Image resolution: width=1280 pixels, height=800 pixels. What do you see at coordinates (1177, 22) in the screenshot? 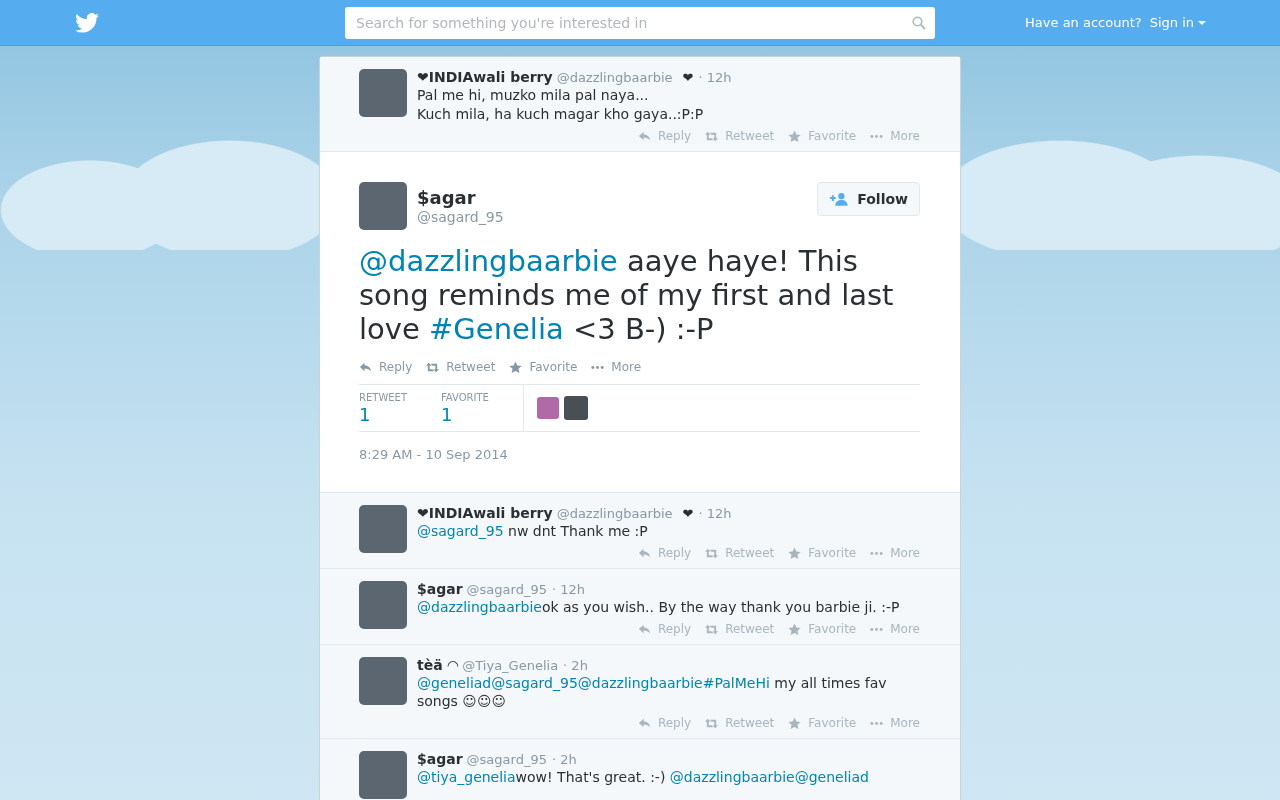
I see `sign-in-link: Sign in` at bounding box center [1177, 22].